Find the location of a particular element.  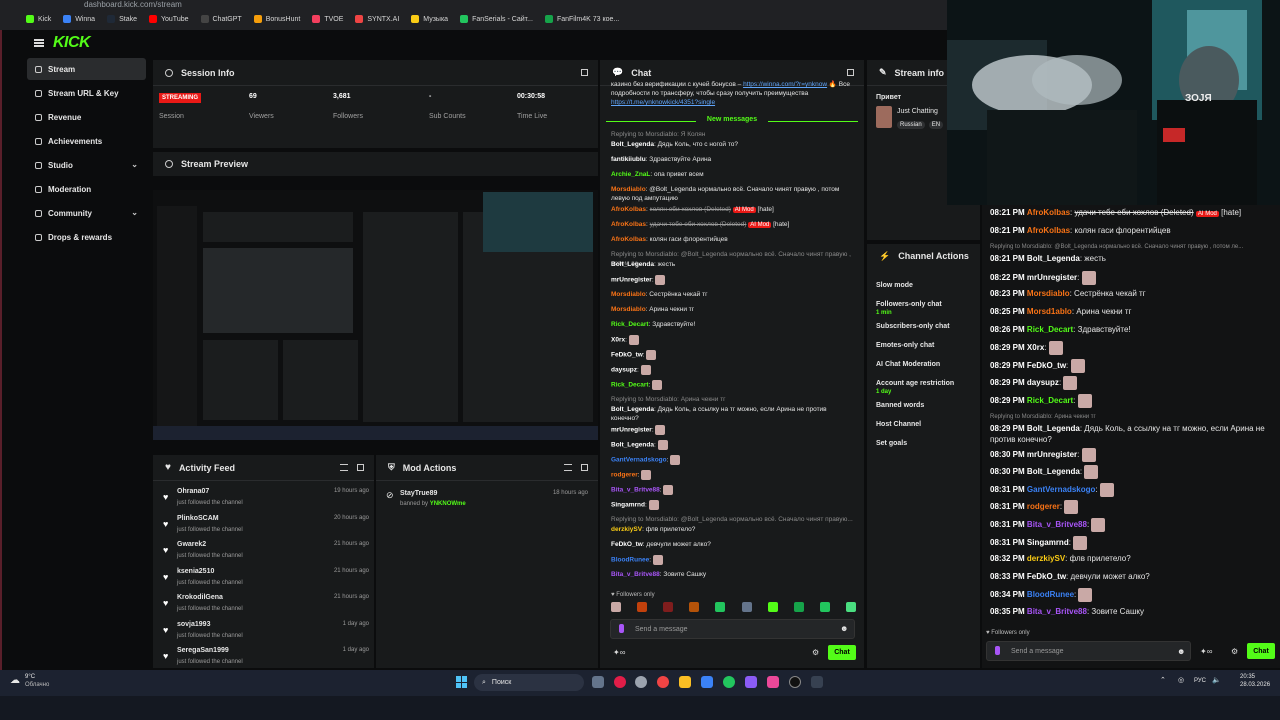

overlay-emoji-icon: ☻ is located at coordinates (1181, 651).